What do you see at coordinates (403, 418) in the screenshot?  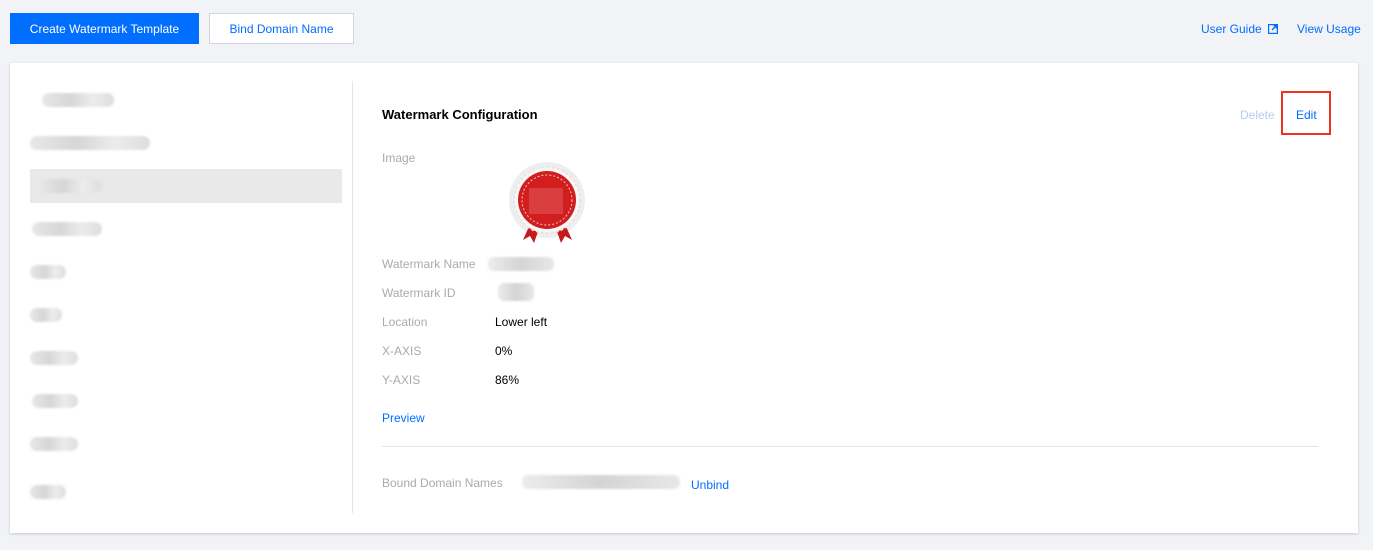 I see `preview-link: Preview` at bounding box center [403, 418].